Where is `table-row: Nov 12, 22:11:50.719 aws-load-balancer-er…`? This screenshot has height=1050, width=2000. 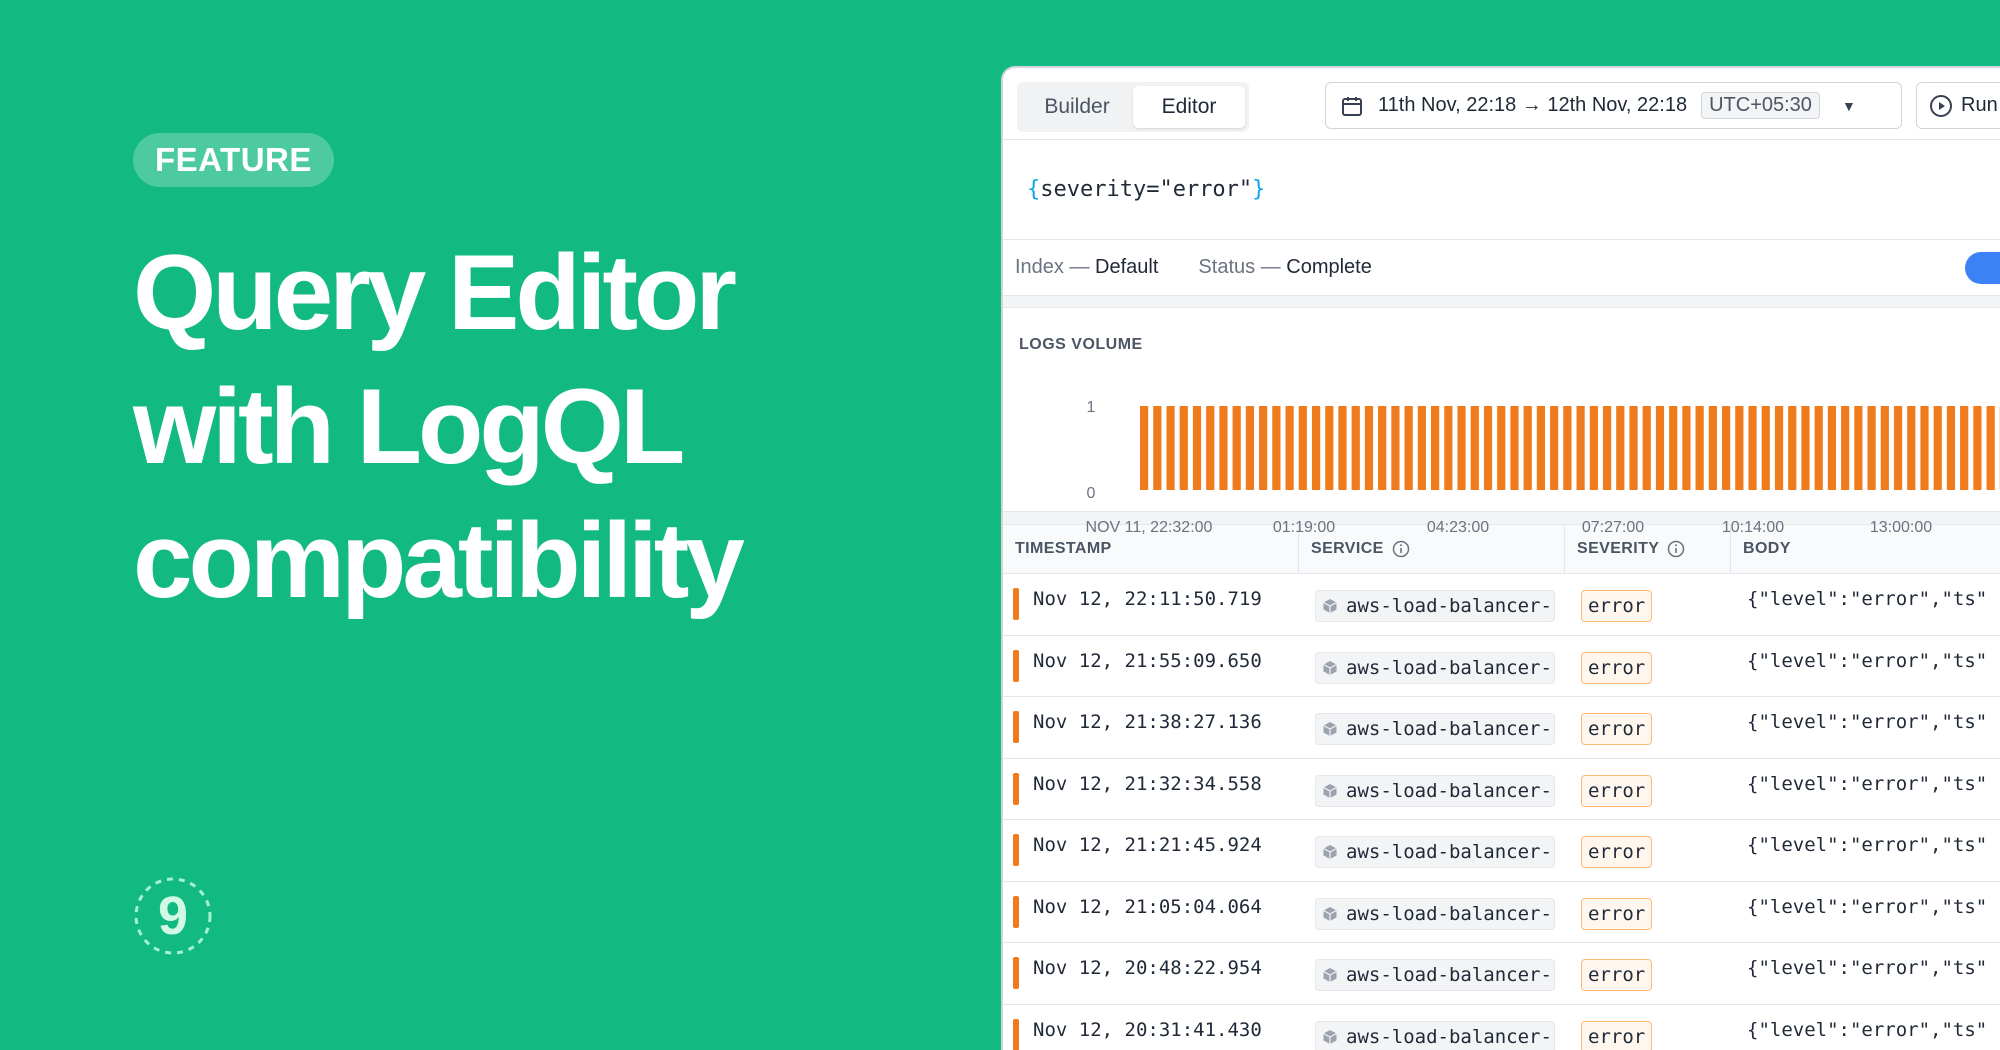 table-row: Nov 12, 22:11:50.719 aws-load-balancer-er… is located at coordinates (1501, 605).